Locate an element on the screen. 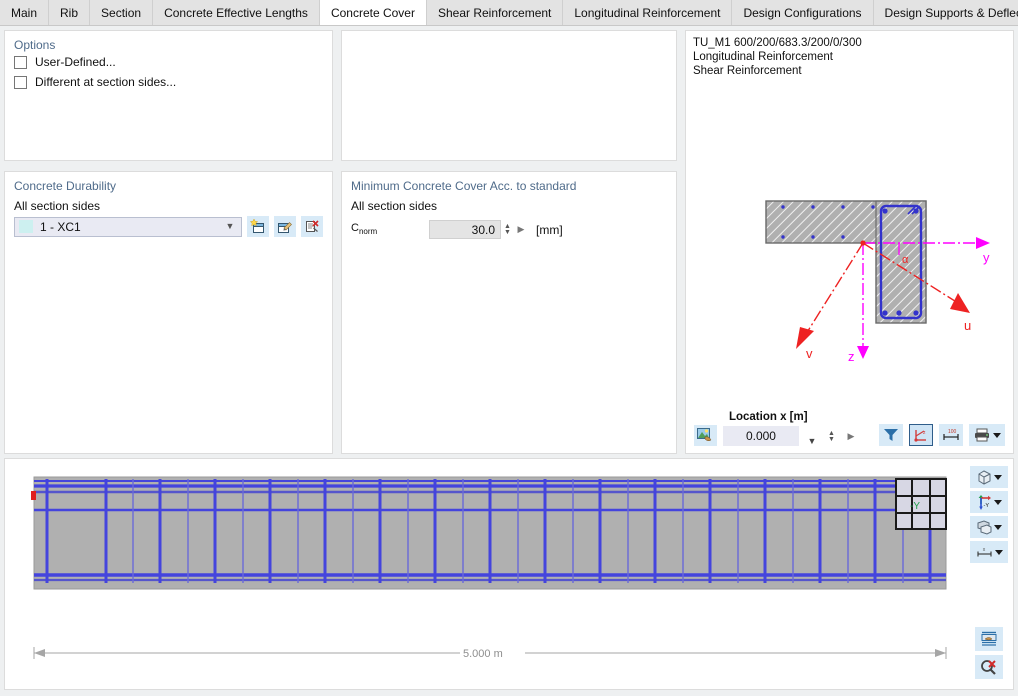 This screenshot has height=696, width=1018. axis-z is located at coordinates (862, 301).